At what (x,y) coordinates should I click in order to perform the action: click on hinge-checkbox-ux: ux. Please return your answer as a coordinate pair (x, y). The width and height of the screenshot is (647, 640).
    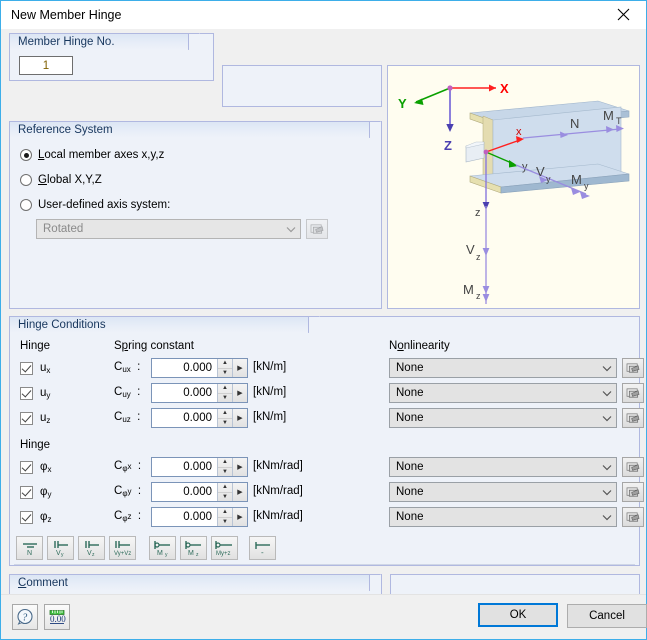
    Looking at the image, I should click on (35, 368).